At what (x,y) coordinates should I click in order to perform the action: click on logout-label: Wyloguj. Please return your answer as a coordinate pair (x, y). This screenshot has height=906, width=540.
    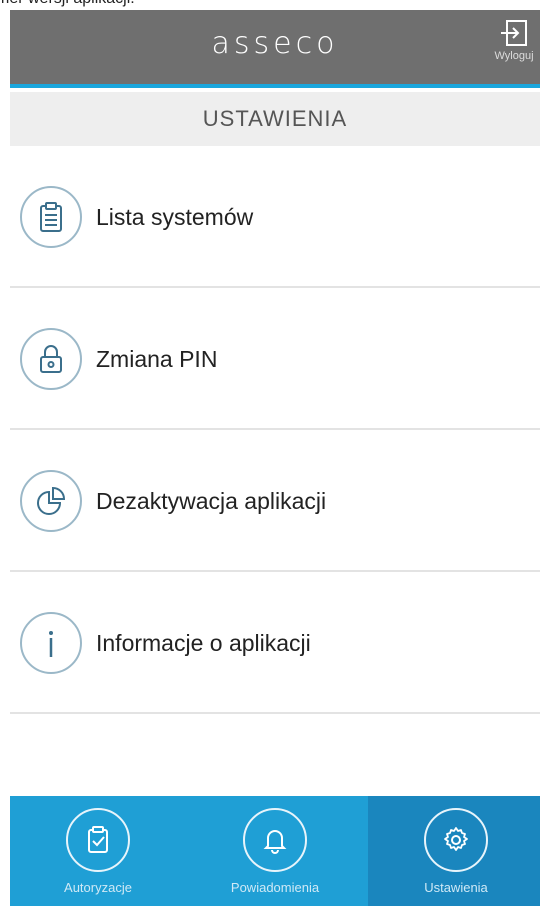
    Looking at the image, I should click on (514, 56).